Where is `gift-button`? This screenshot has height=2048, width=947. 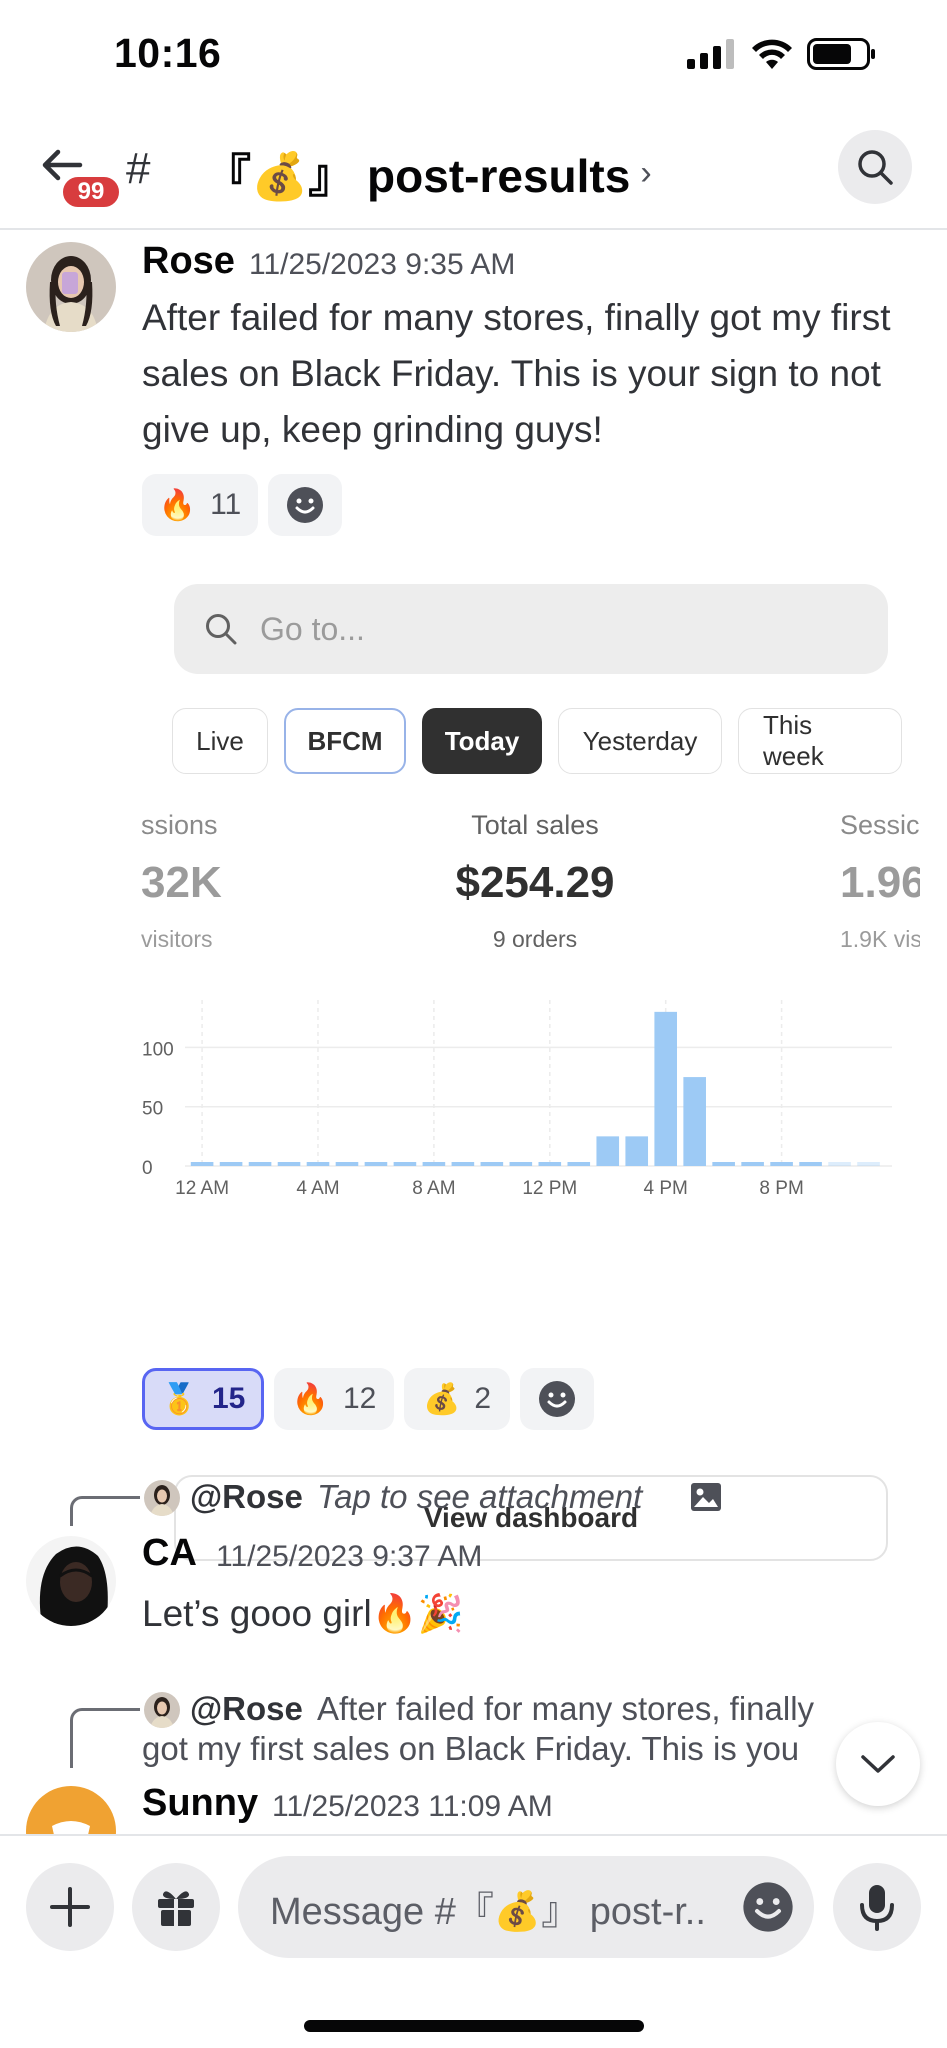 gift-button is located at coordinates (176, 1907).